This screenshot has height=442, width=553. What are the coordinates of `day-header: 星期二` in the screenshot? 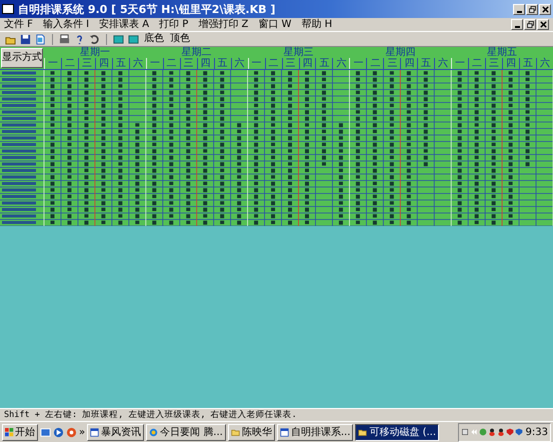 It's located at (197, 52).